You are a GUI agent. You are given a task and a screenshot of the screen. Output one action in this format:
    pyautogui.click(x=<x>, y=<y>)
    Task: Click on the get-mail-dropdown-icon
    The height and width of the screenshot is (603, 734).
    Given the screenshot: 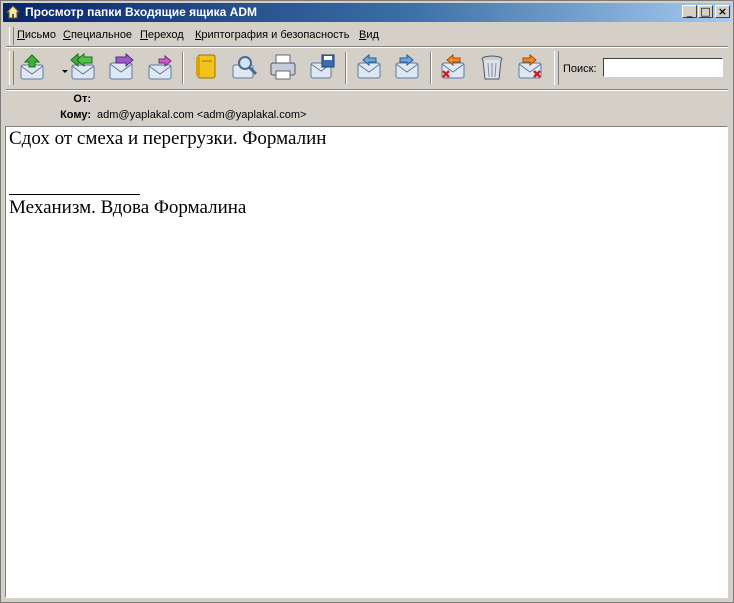 What is the action you would take?
    pyautogui.click(x=59, y=67)
    